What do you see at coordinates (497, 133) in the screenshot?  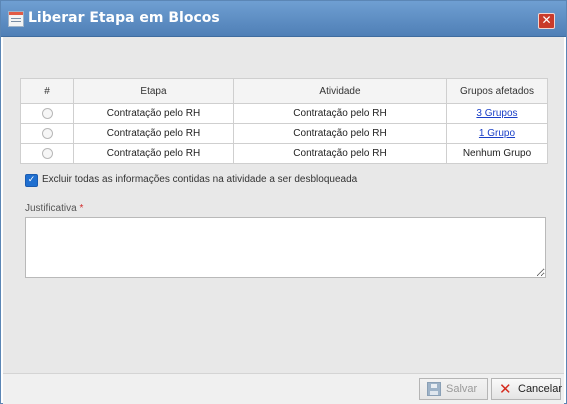 I see `grupos-link: 1 Grupo` at bounding box center [497, 133].